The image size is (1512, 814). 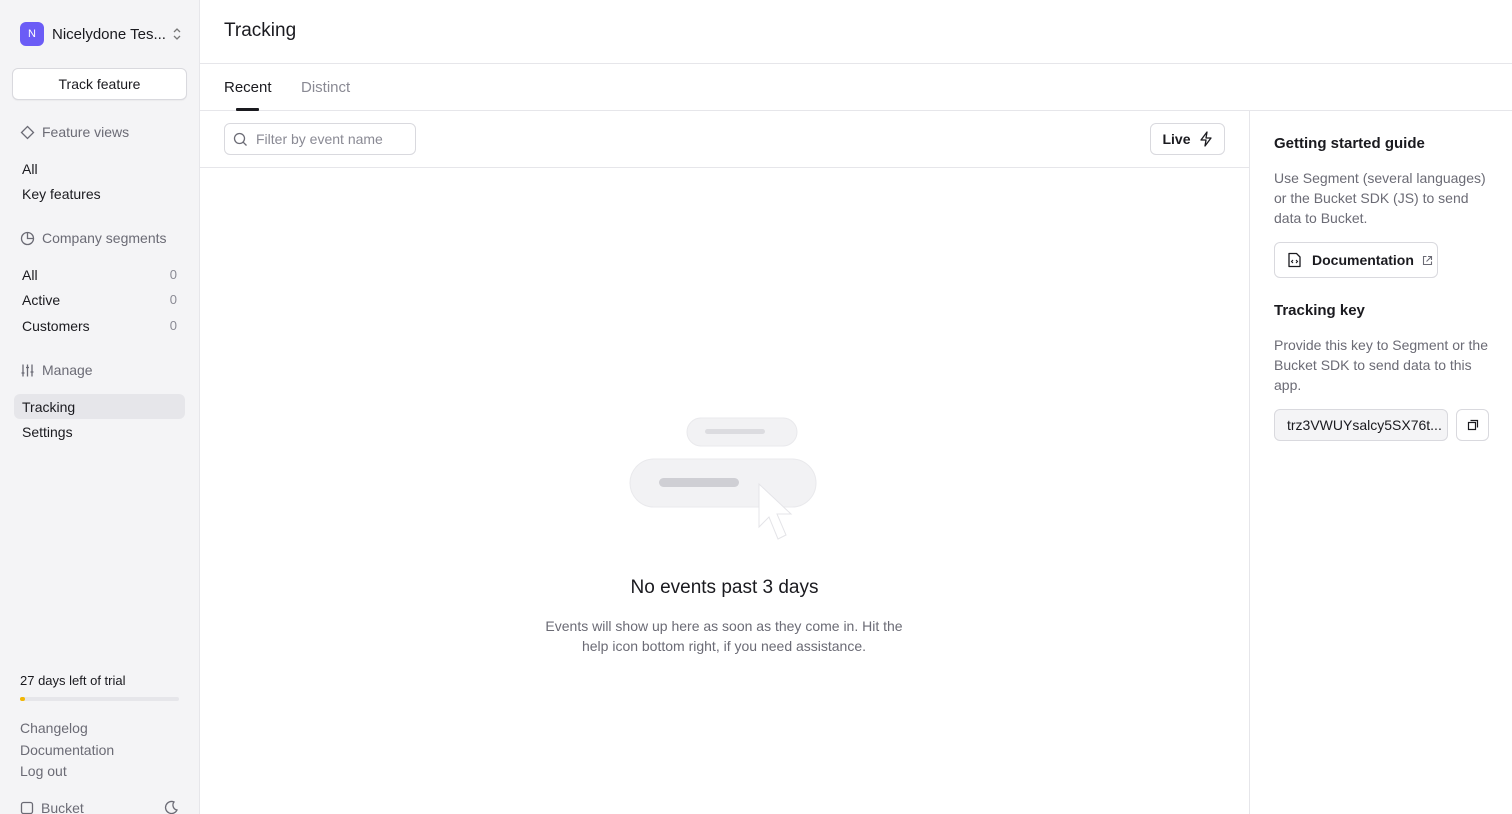 I want to click on sidebar-item-segment-all: All 0, so click(x=99, y=274).